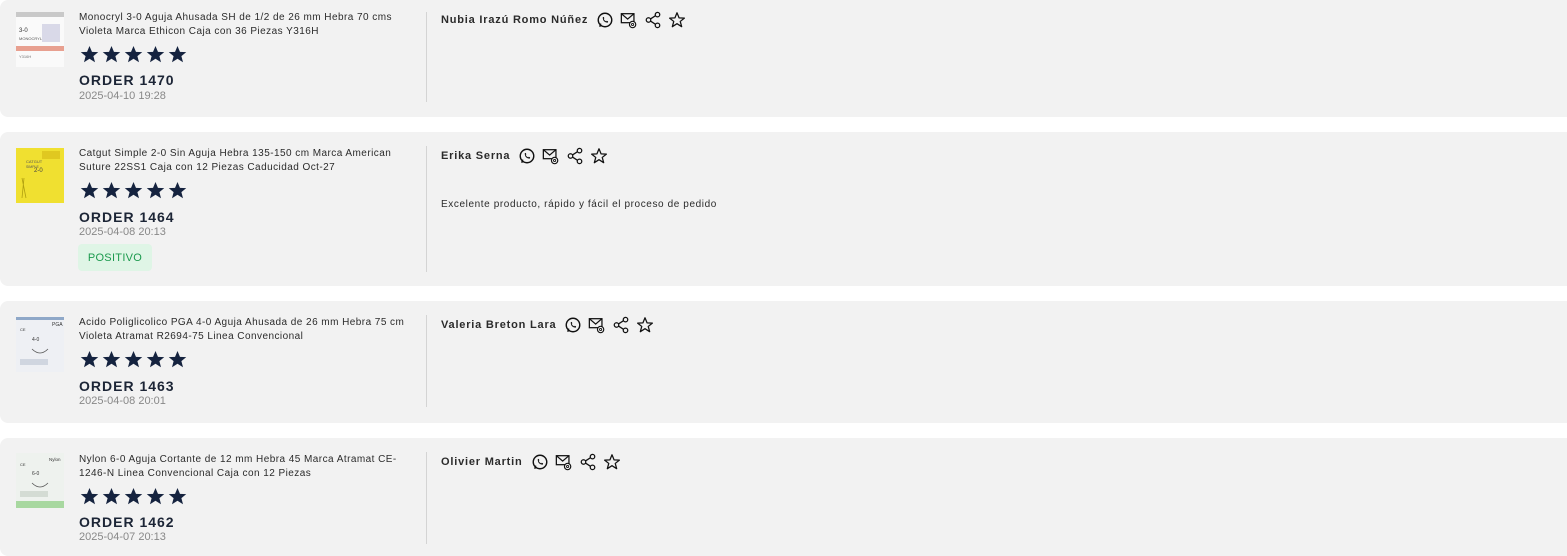  I want to click on product-thumbnail: Nylon CE 6-0, so click(40, 480).